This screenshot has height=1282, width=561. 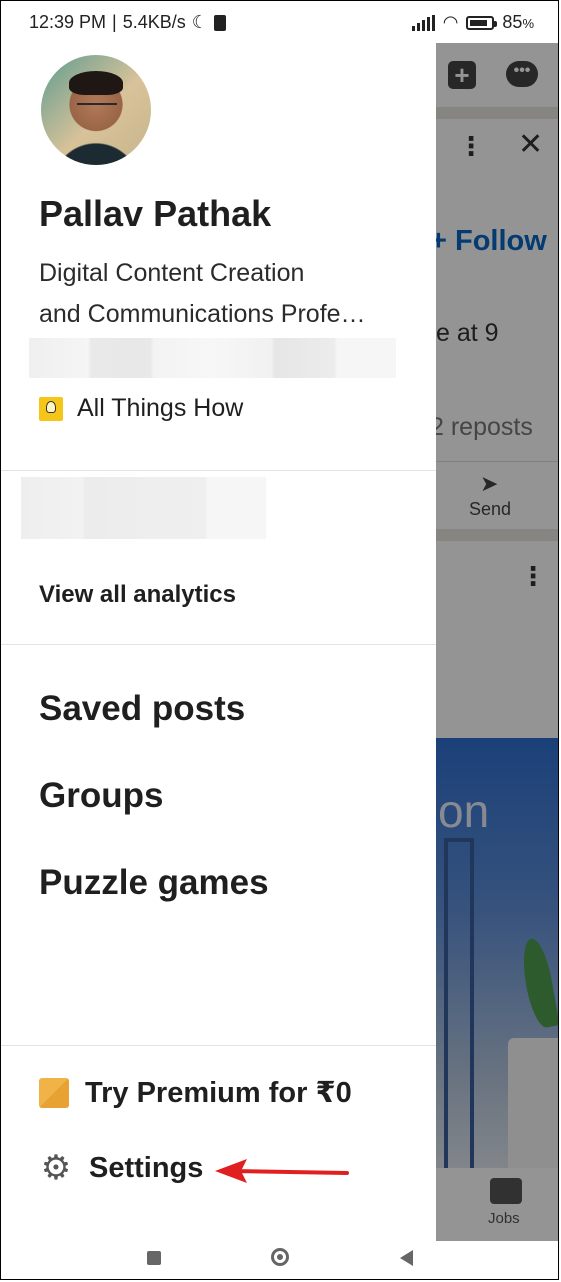 What do you see at coordinates (406, 1258) in the screenshot?
I see `back-button` at bounding box center [406, 1258].